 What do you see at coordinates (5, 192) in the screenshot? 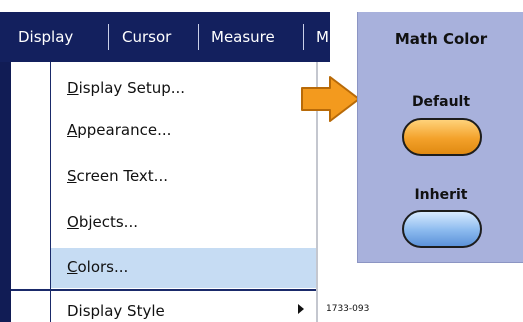
I see `menu-spine` at bounding box center [5, 192].